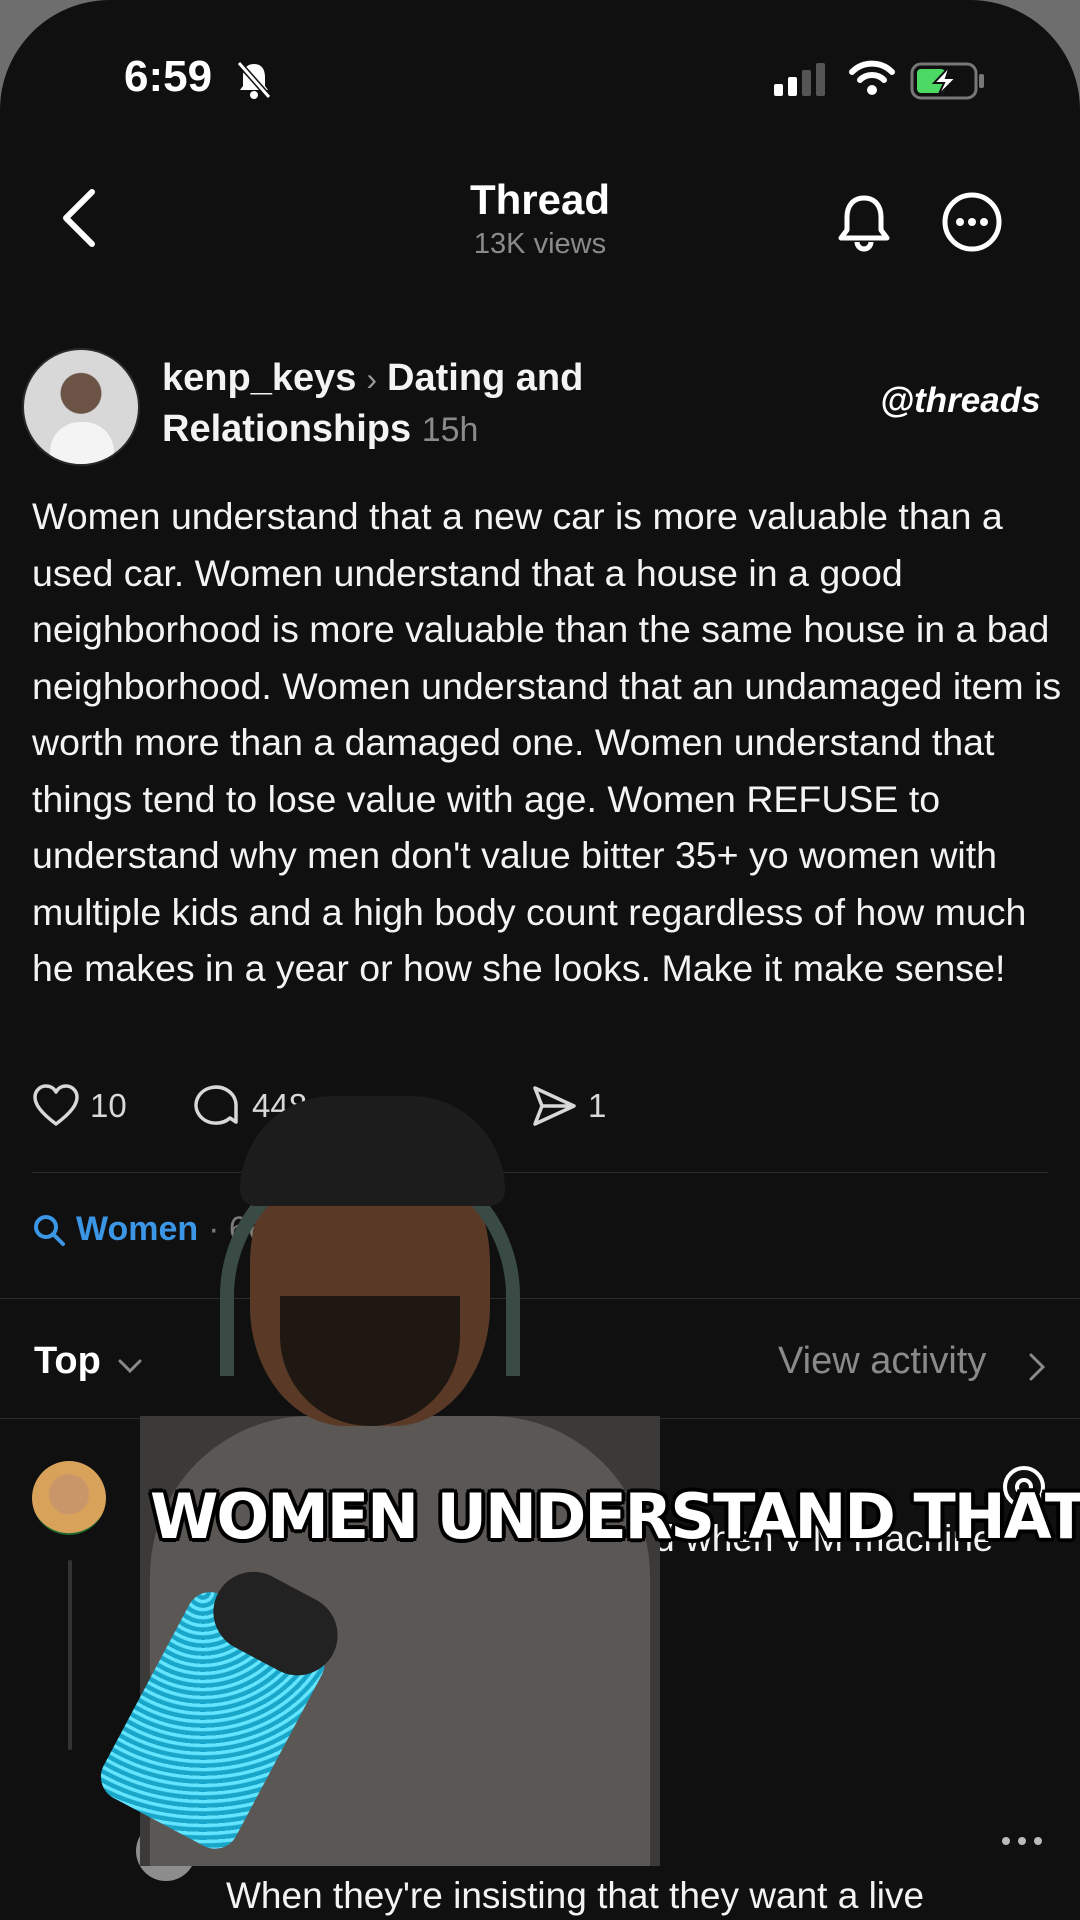 Image resolution: width=1080 pixels, height=1920 pixels. I want to click on page-title: Thread, so click(540, 199).